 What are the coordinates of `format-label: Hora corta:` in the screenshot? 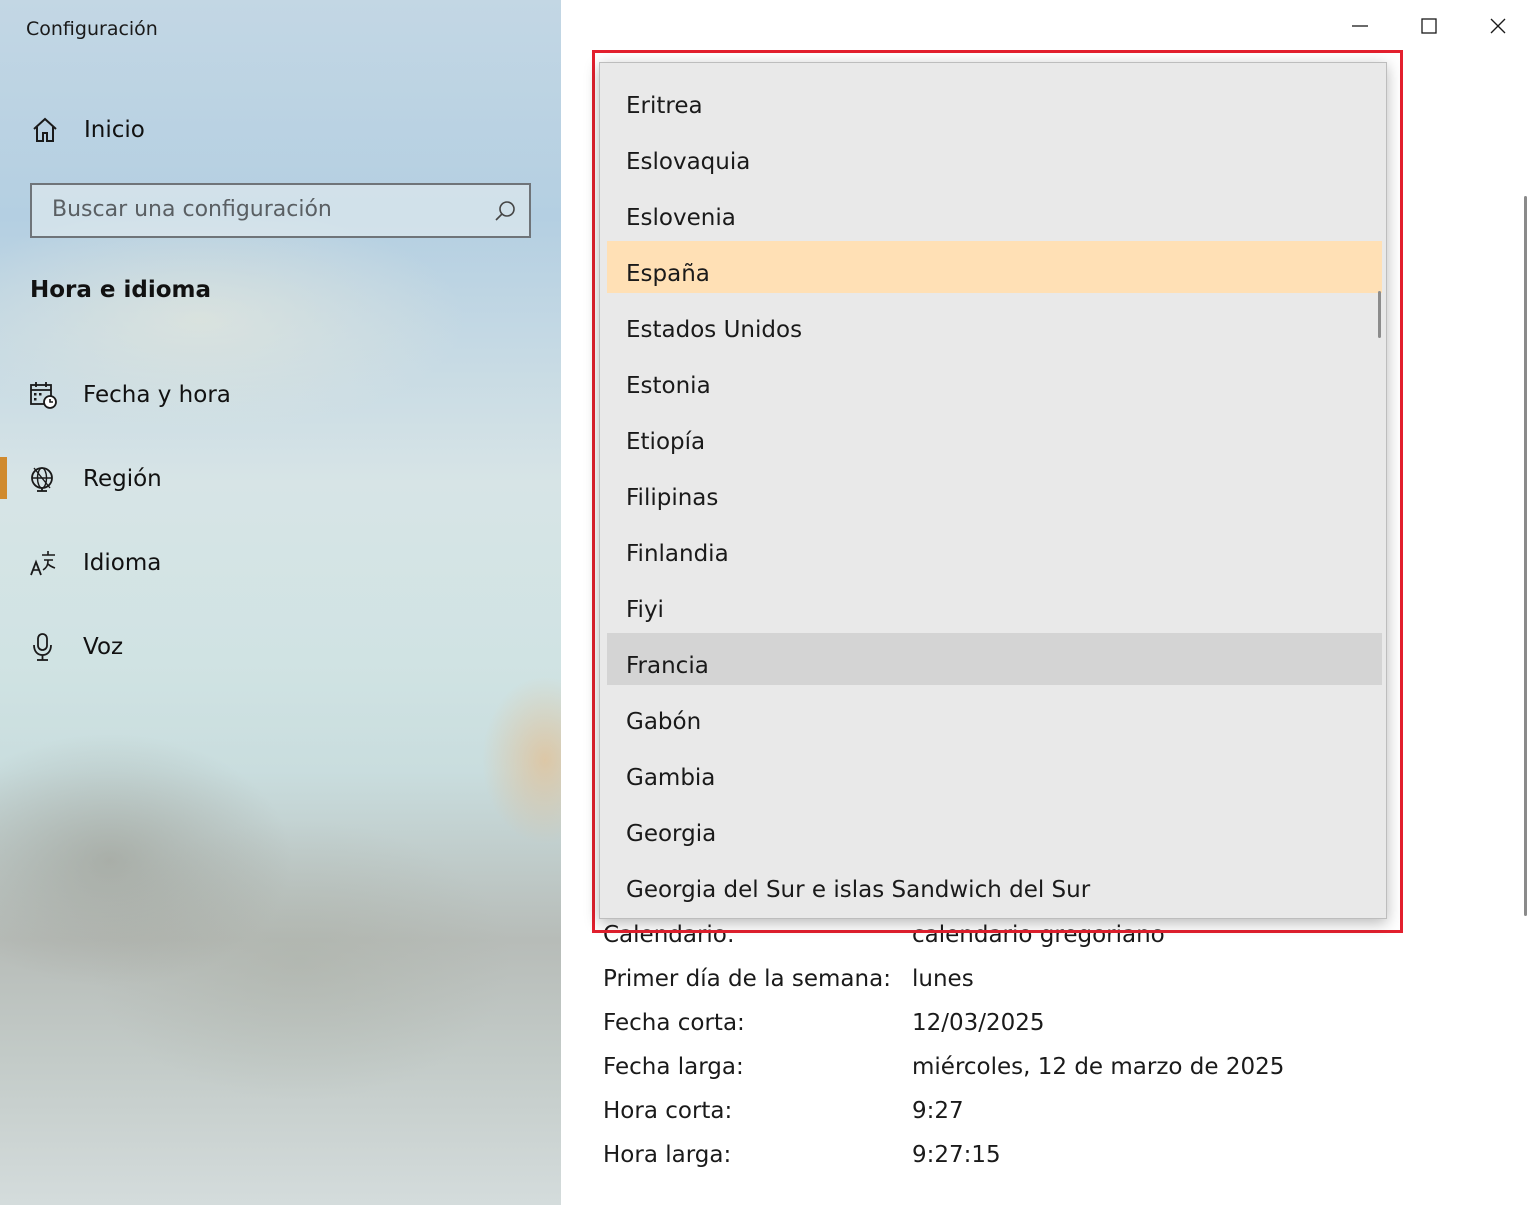 It's located at (668, 1111).